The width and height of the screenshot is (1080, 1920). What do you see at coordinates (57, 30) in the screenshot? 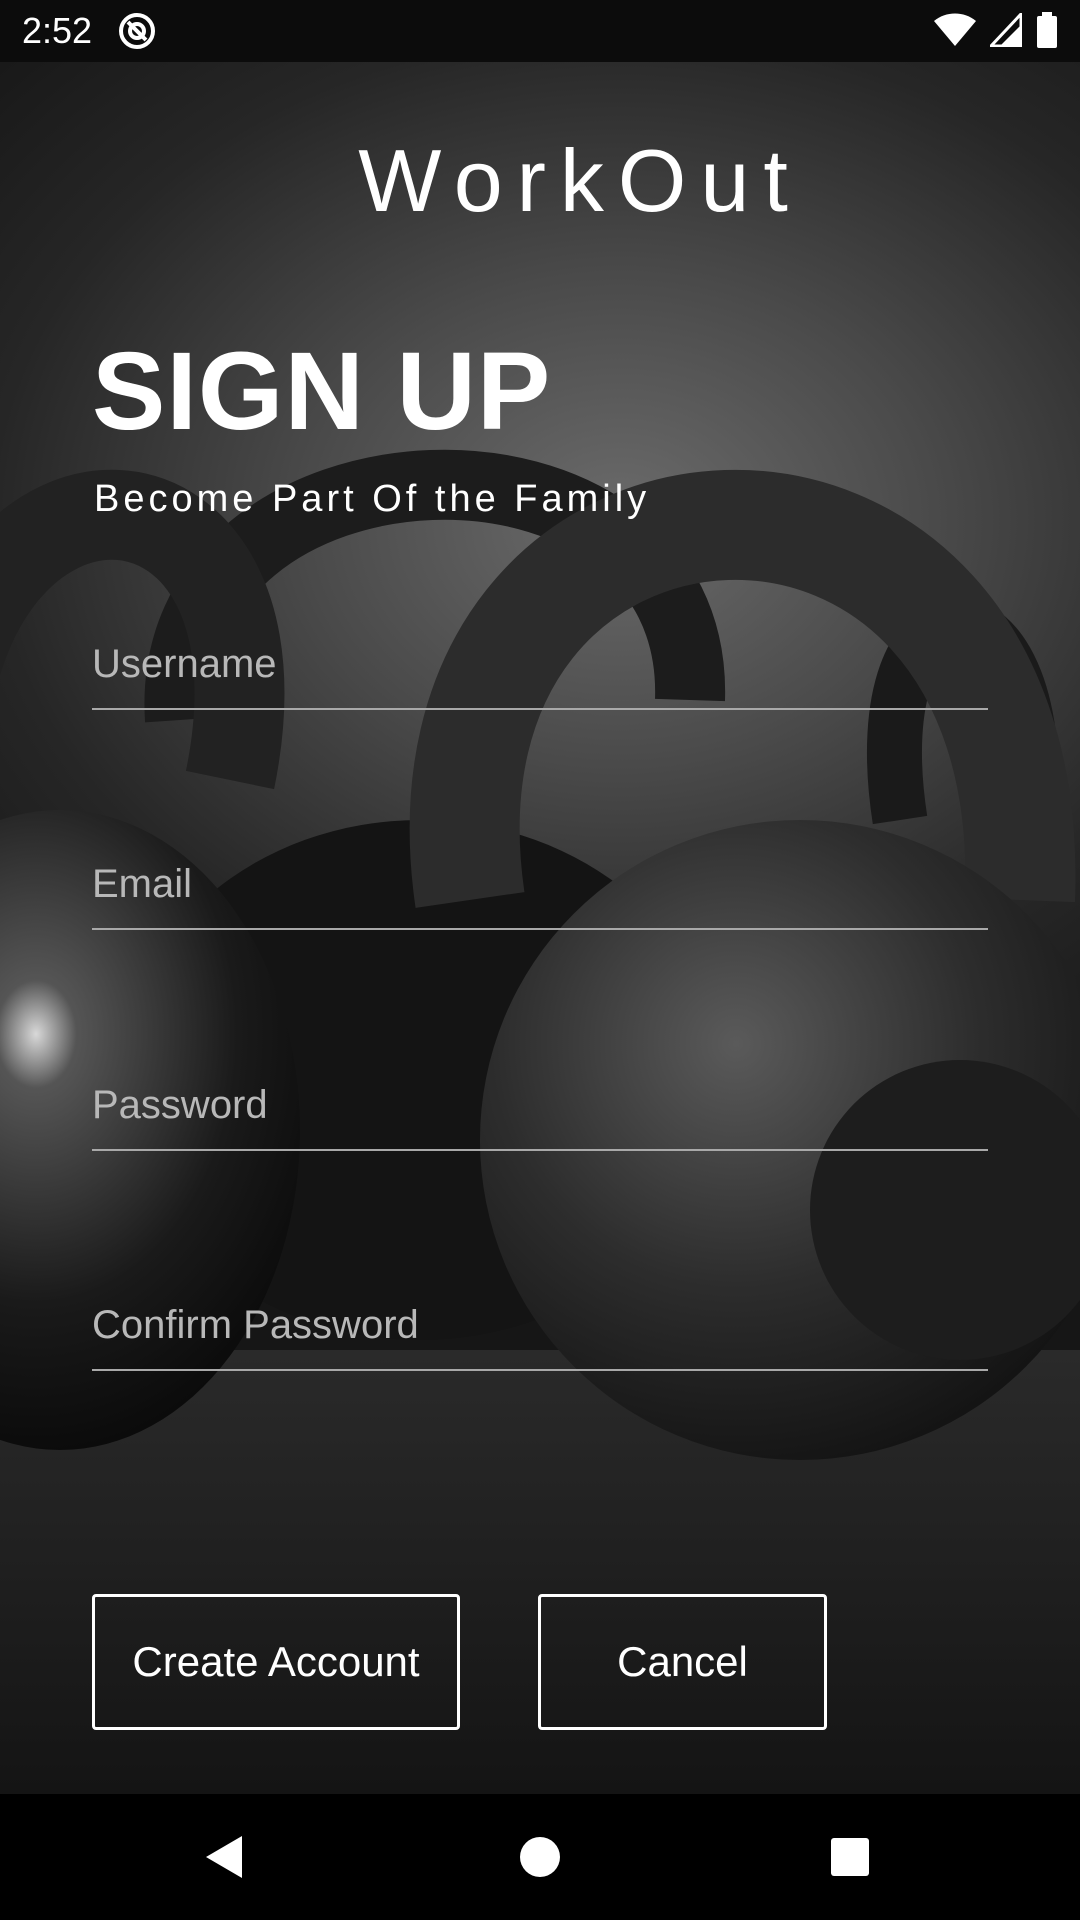
I see `status-time: 2:52` at bounding box center [57, 30].